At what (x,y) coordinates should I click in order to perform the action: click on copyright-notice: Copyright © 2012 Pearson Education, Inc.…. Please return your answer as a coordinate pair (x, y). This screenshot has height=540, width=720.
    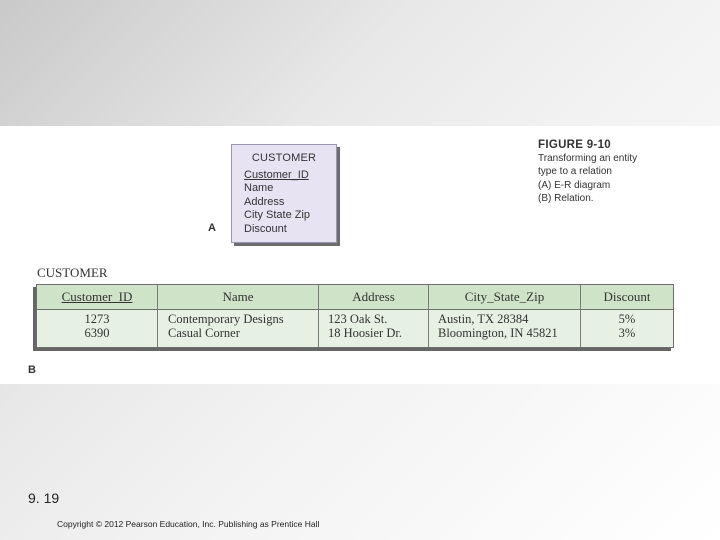
    Looking at the image, I should click on (188, 524).